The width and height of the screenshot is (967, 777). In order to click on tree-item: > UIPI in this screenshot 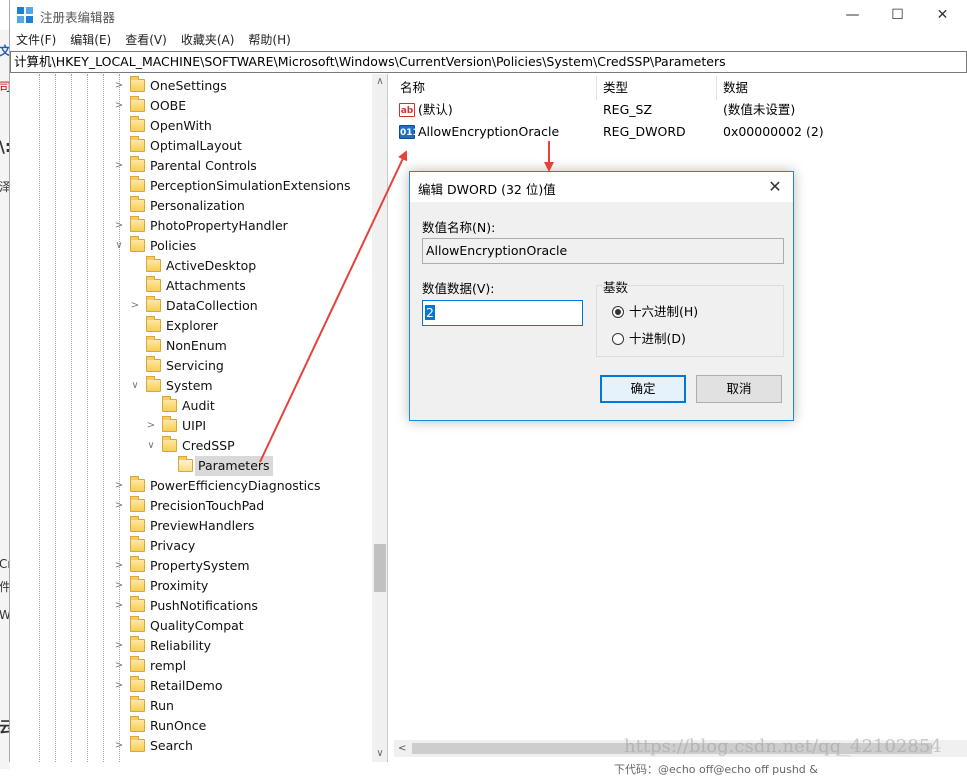, I will do `click(190, 426)`.